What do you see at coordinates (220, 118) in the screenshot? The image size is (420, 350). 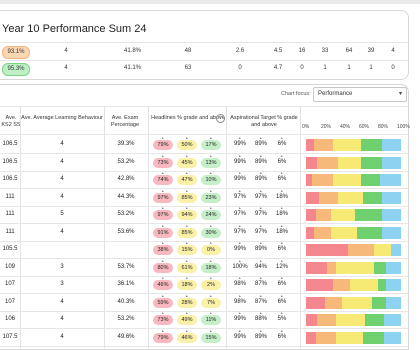 I see `info-icon: i` at bounding box center [220, 118].